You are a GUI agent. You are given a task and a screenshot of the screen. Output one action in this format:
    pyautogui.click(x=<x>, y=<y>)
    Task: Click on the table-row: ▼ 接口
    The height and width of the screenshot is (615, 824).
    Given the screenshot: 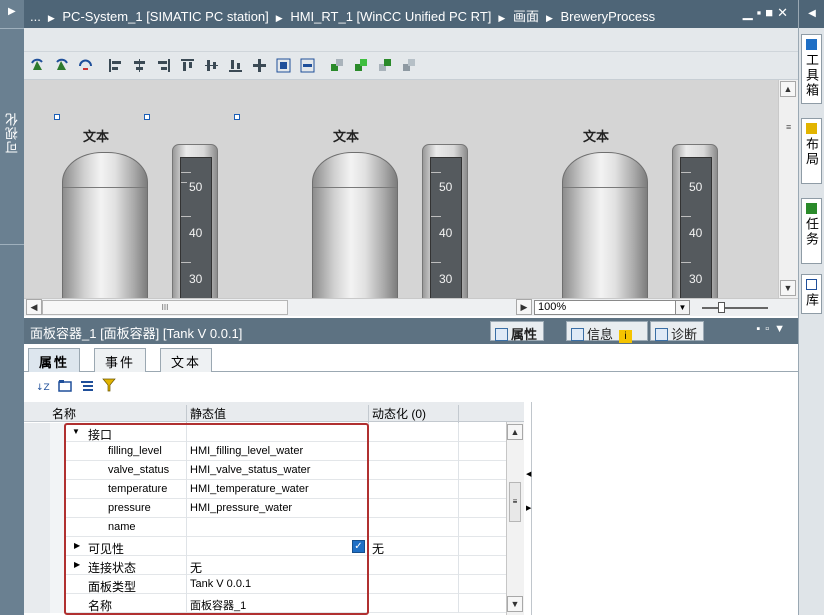 What is the action you would take?
    pyautogui.click(x=274, y=432)
    